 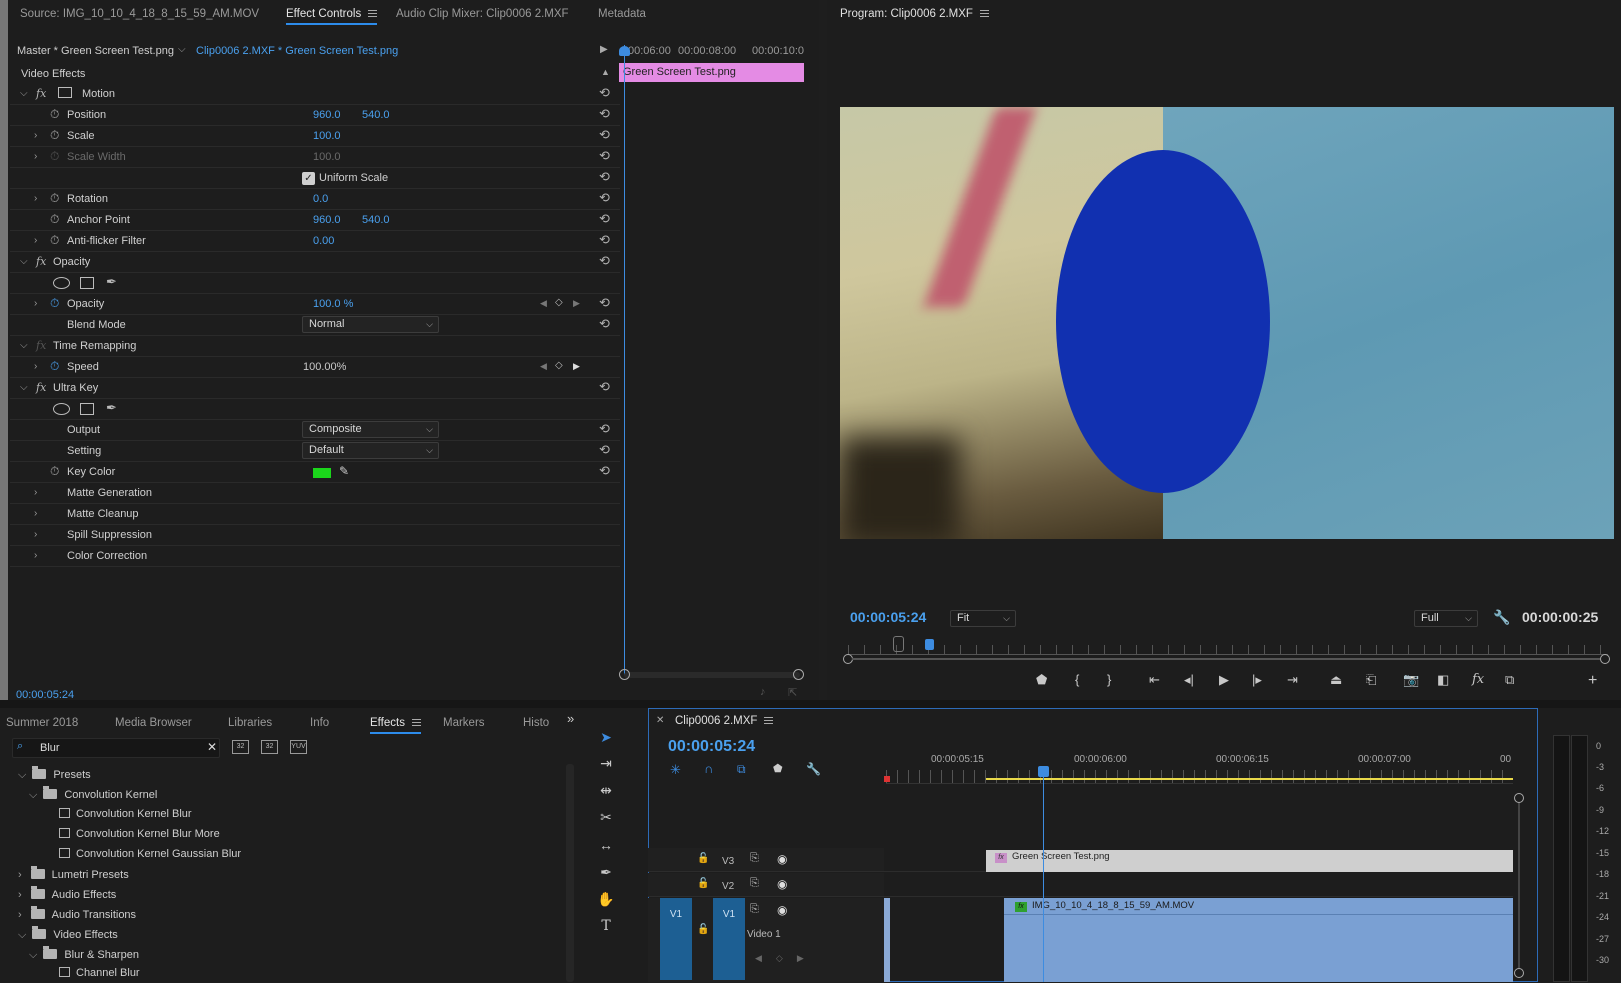 I want to click on step-back-icon: ◂|, so click(x=1189, y=680).